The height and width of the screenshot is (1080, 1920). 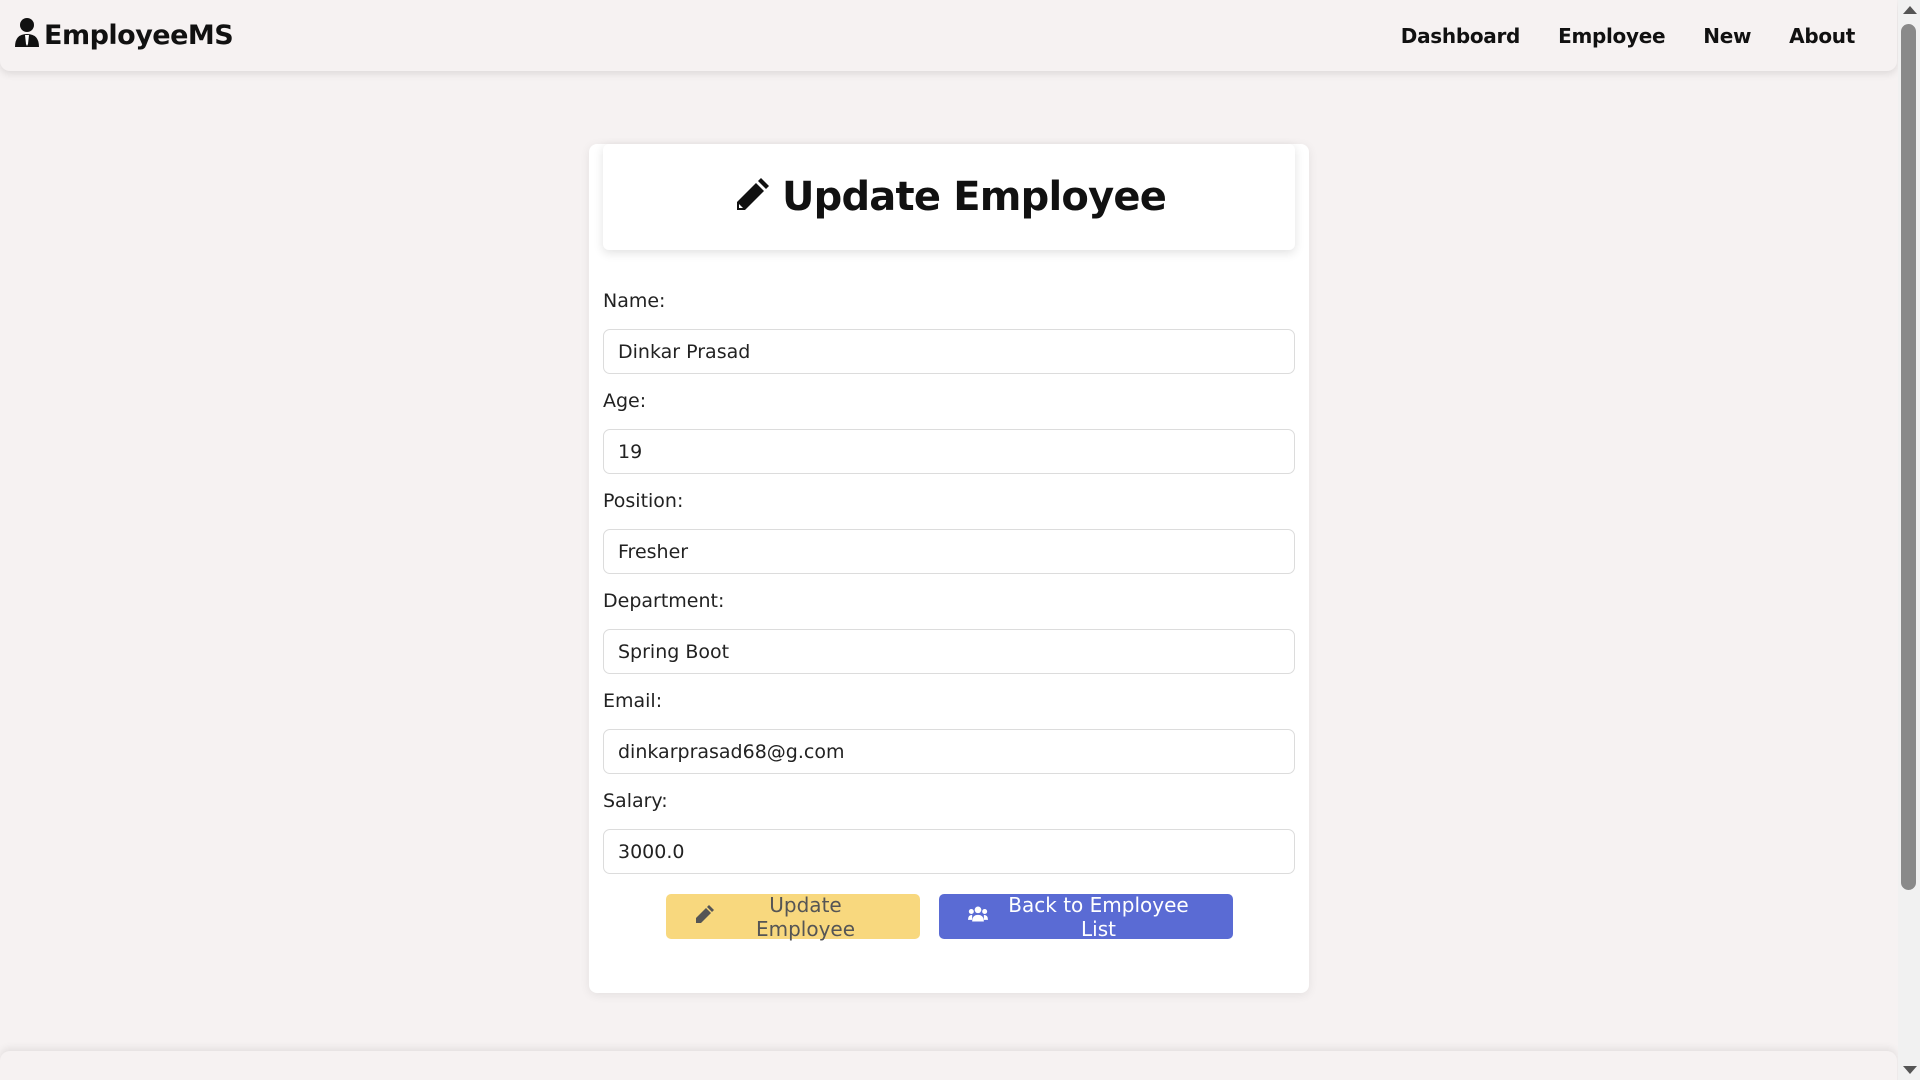 I want to click on position-label: Position:, so click(x=643, y=501).